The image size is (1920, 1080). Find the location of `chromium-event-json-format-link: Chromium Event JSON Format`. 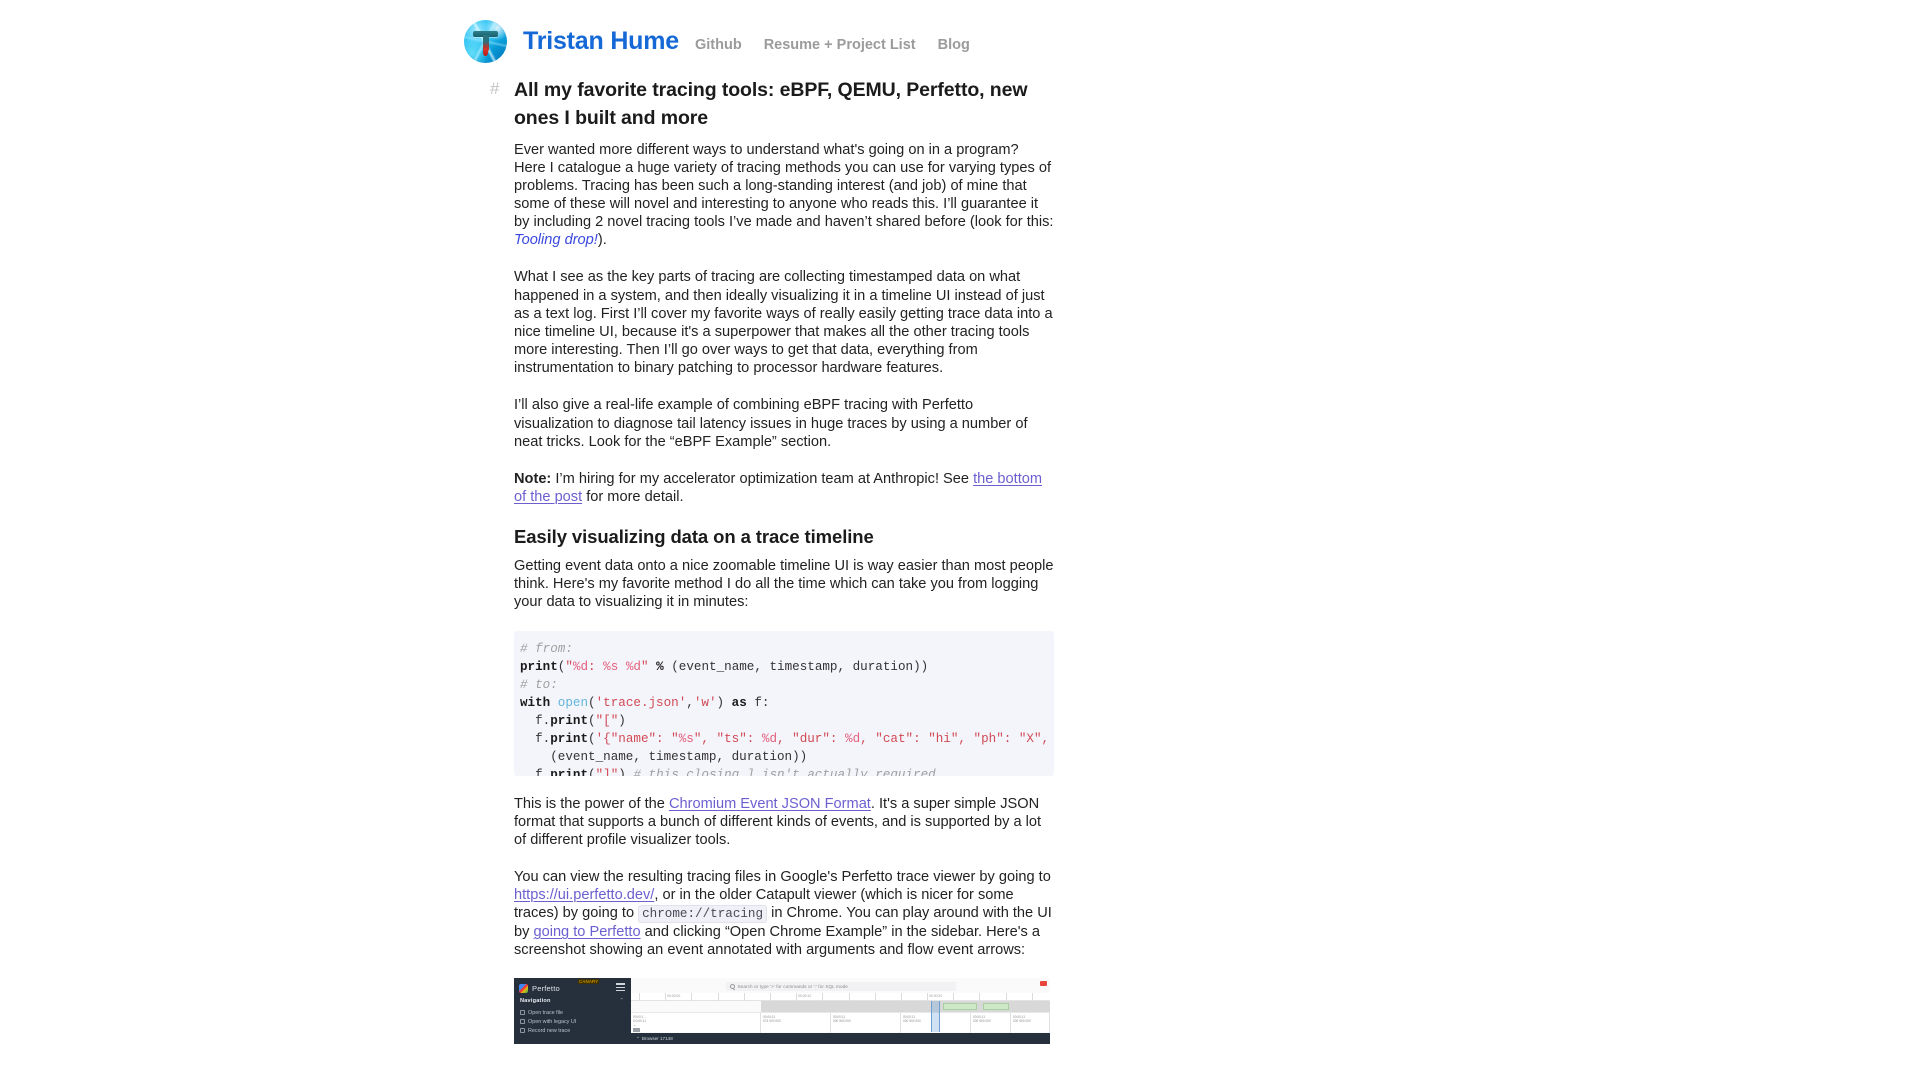

chromium-event-json-format-link: Chromium Event JSON Format is located at coordinates (770, 804).